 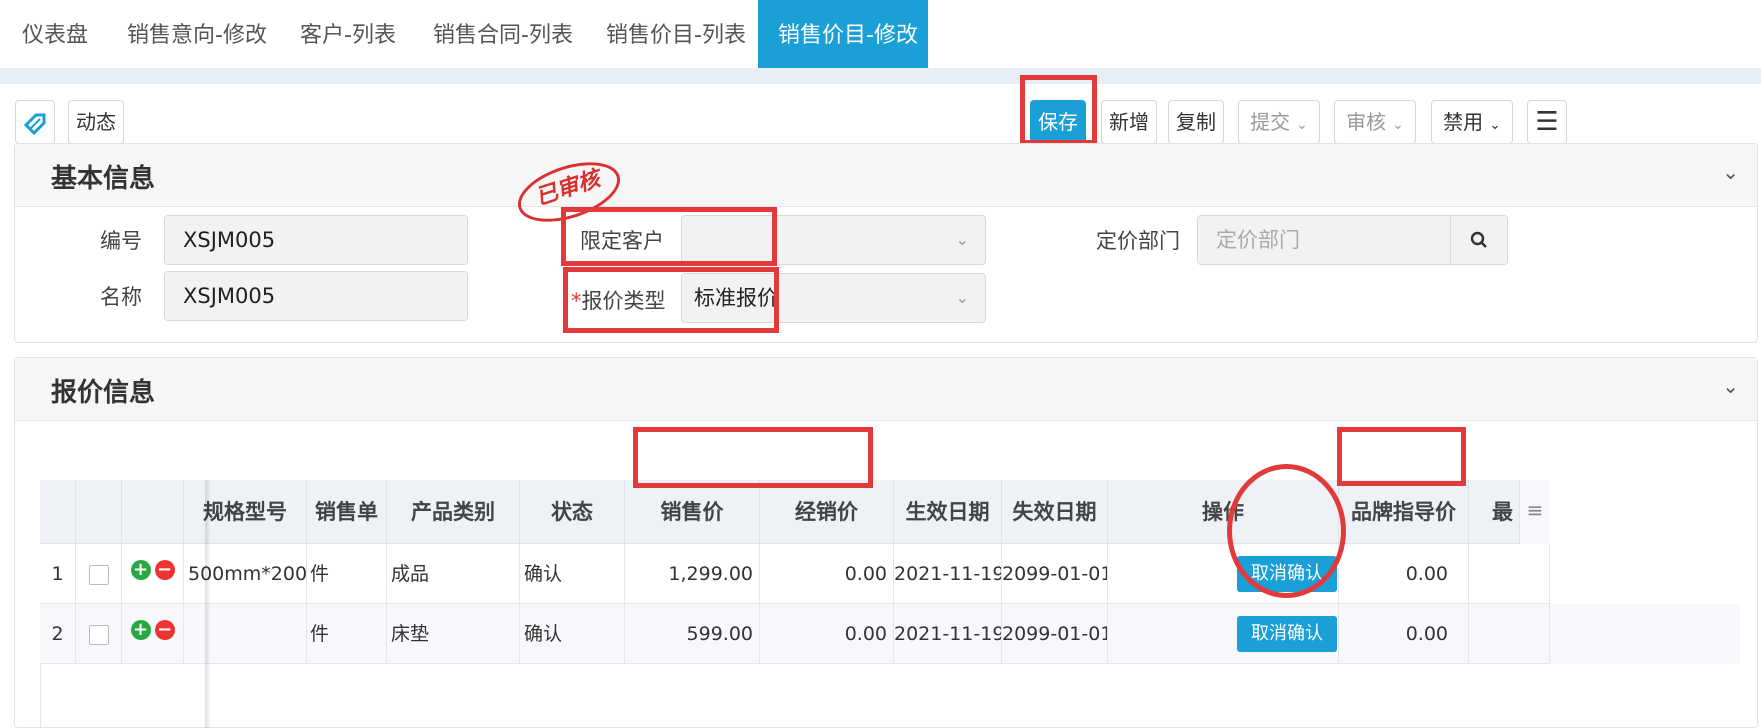 I want to click on tab-sales-price-edit: 销售价目-修改 ✖, so click(x=851, y=34).